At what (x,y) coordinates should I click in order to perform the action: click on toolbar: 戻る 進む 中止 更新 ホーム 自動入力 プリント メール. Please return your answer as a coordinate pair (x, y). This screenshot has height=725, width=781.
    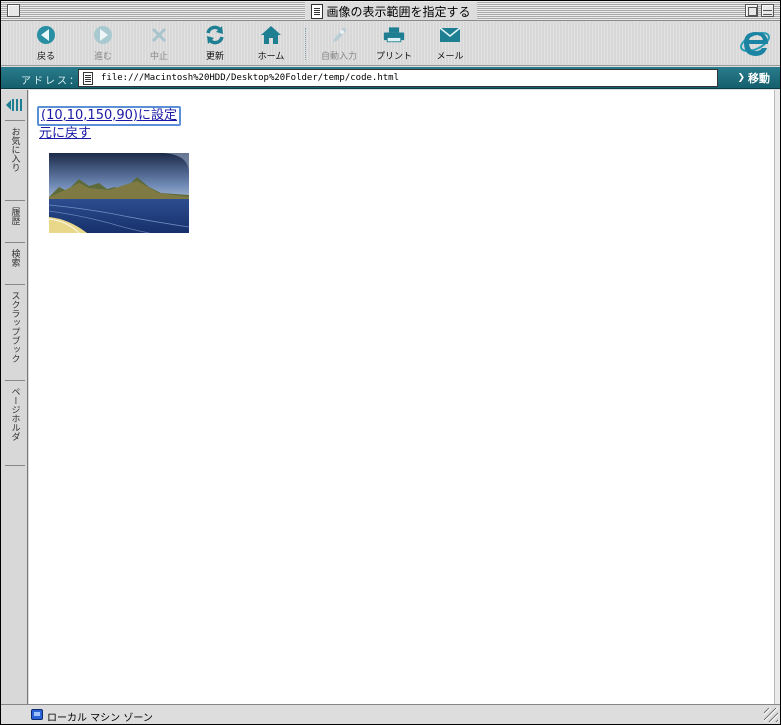
    Looking at the image, I should click on (390, 44).